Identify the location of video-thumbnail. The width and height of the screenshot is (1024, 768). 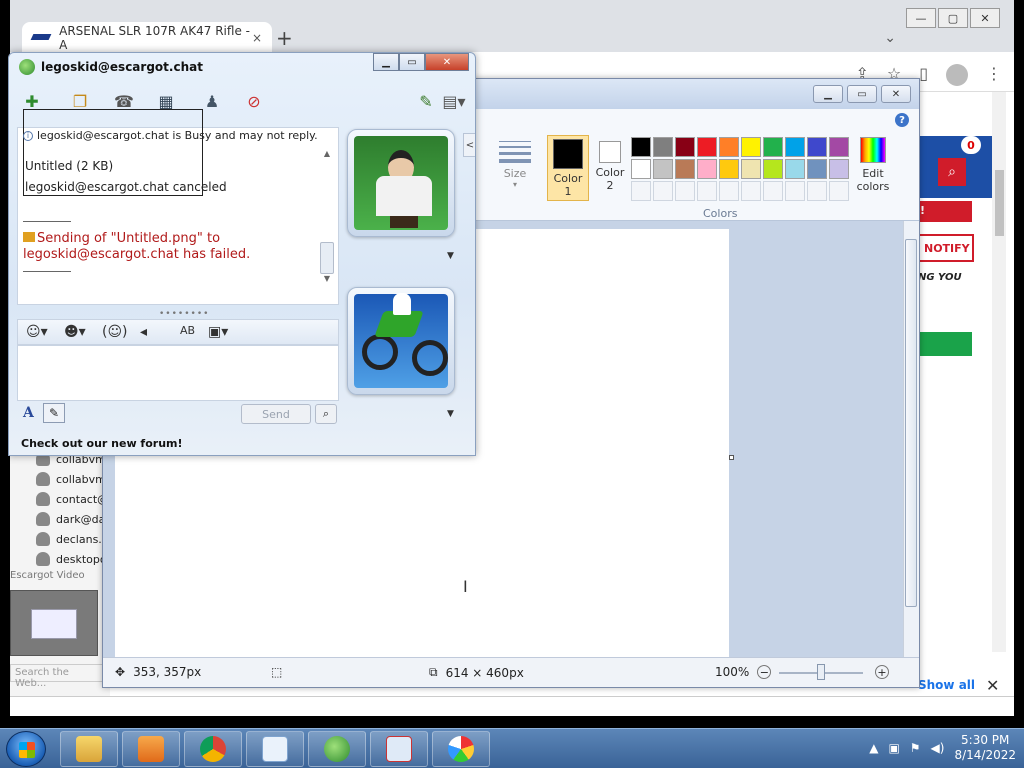
(54, 623).